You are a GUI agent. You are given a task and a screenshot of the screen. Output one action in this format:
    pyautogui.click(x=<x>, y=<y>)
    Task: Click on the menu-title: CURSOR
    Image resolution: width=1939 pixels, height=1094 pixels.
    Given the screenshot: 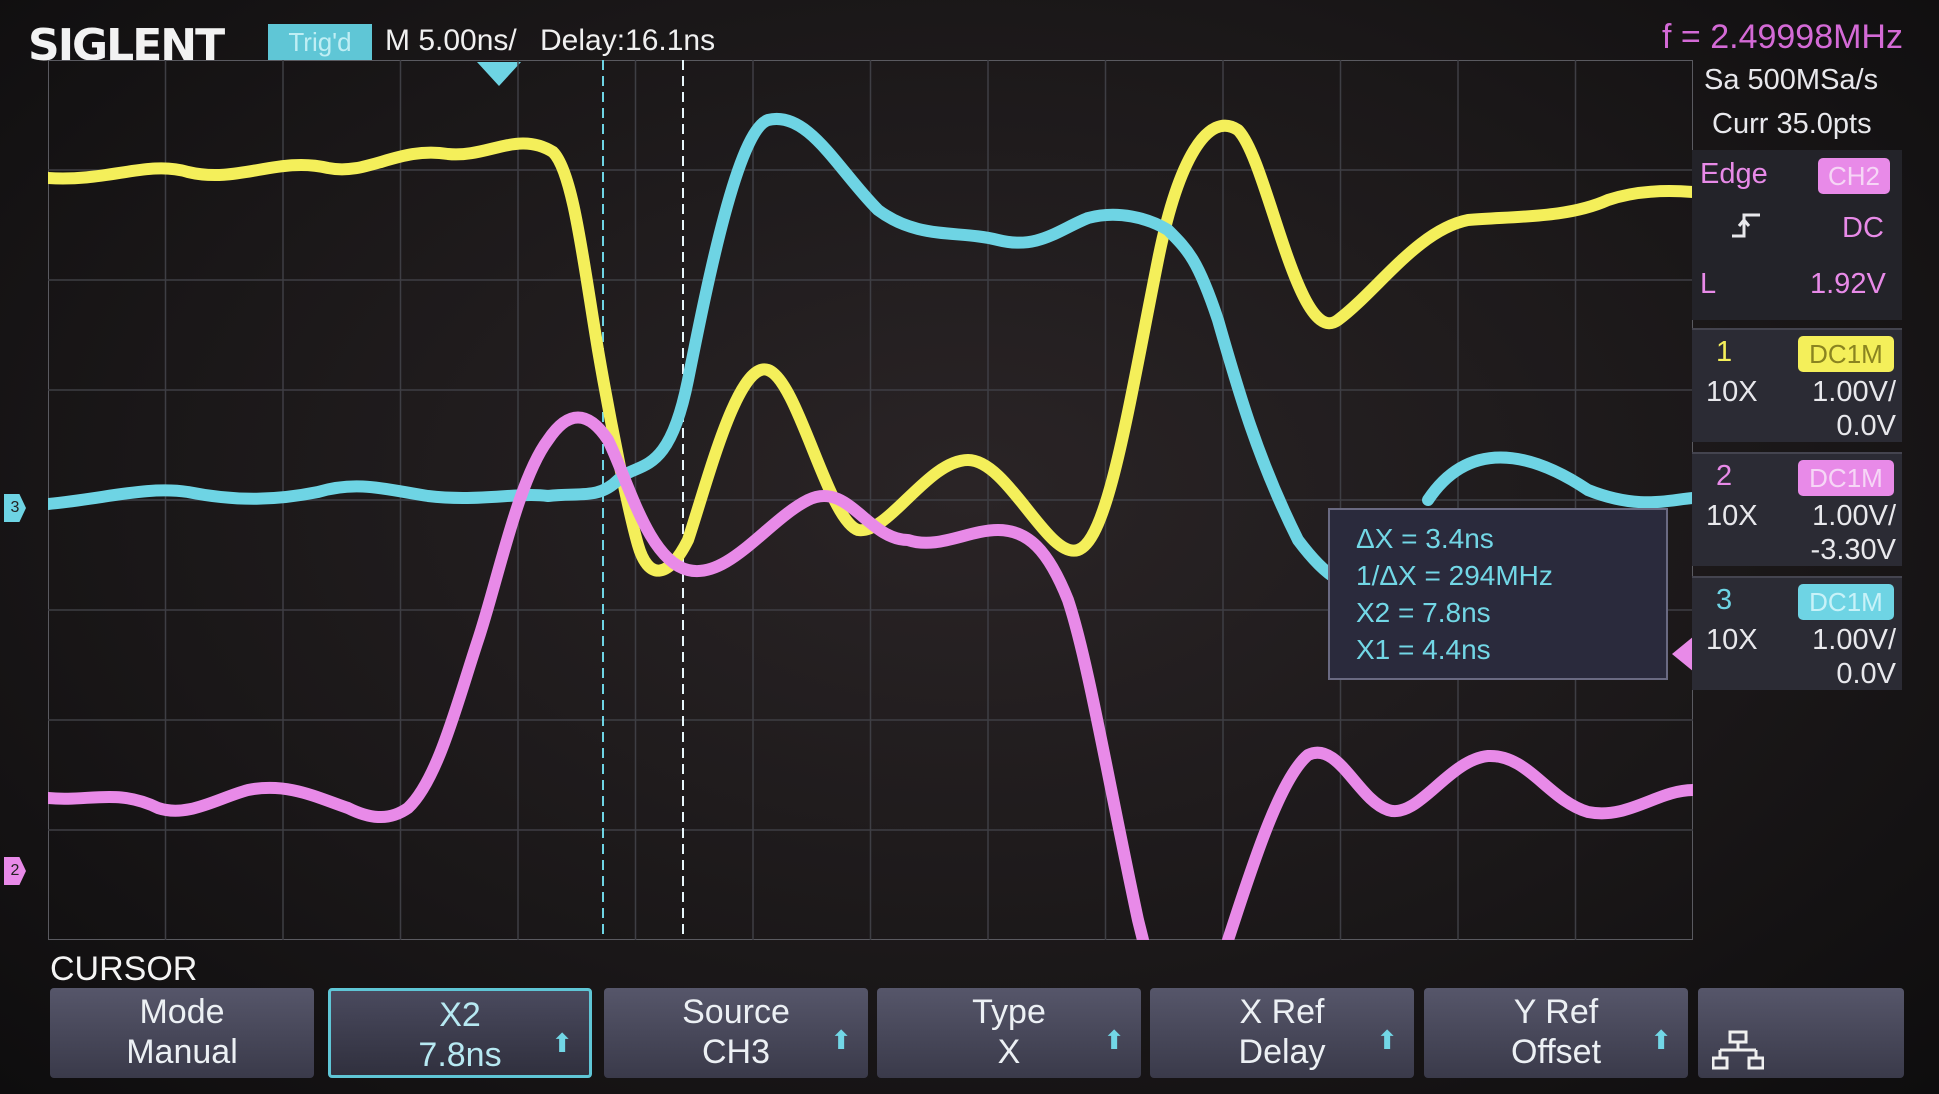 What is the action you would take?
    pyautogui.click(x=124, y=969)
    